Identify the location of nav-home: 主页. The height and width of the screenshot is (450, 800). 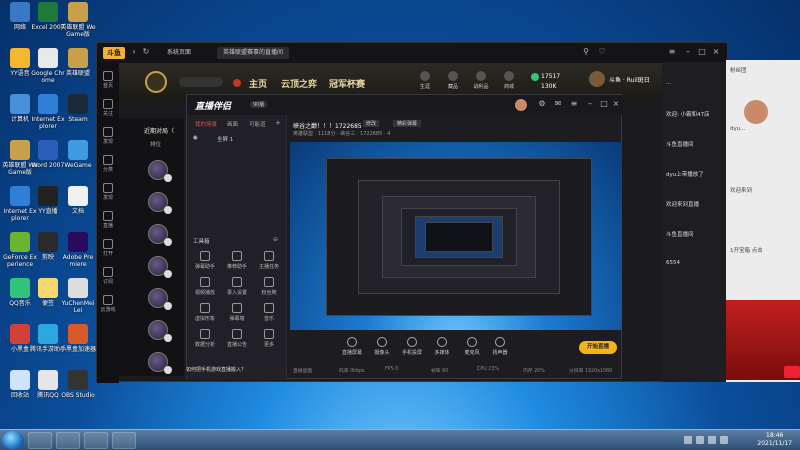
(258, 83).